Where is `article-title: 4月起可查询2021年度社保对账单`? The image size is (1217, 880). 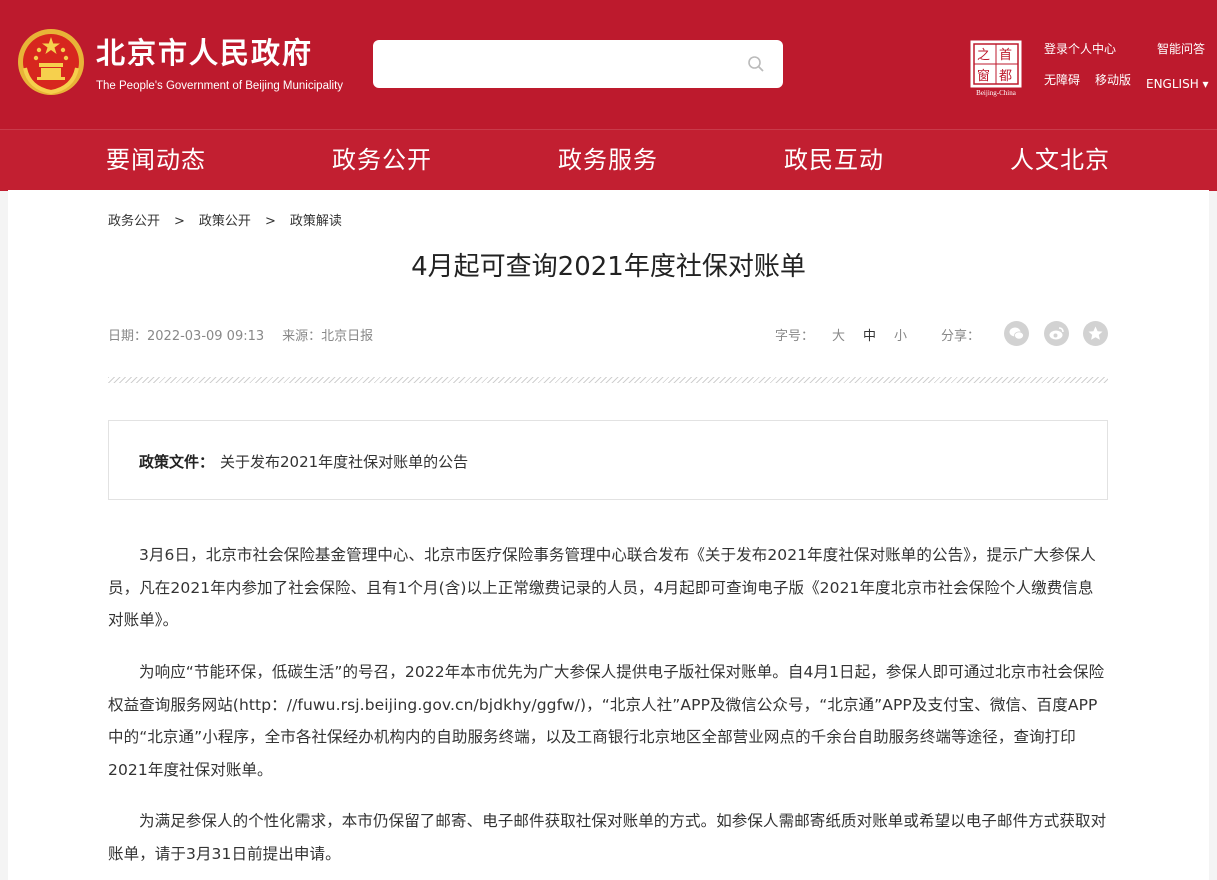
article-title: 4月起可查询2021年度社保对账单 is located at coordinates (608, 267).